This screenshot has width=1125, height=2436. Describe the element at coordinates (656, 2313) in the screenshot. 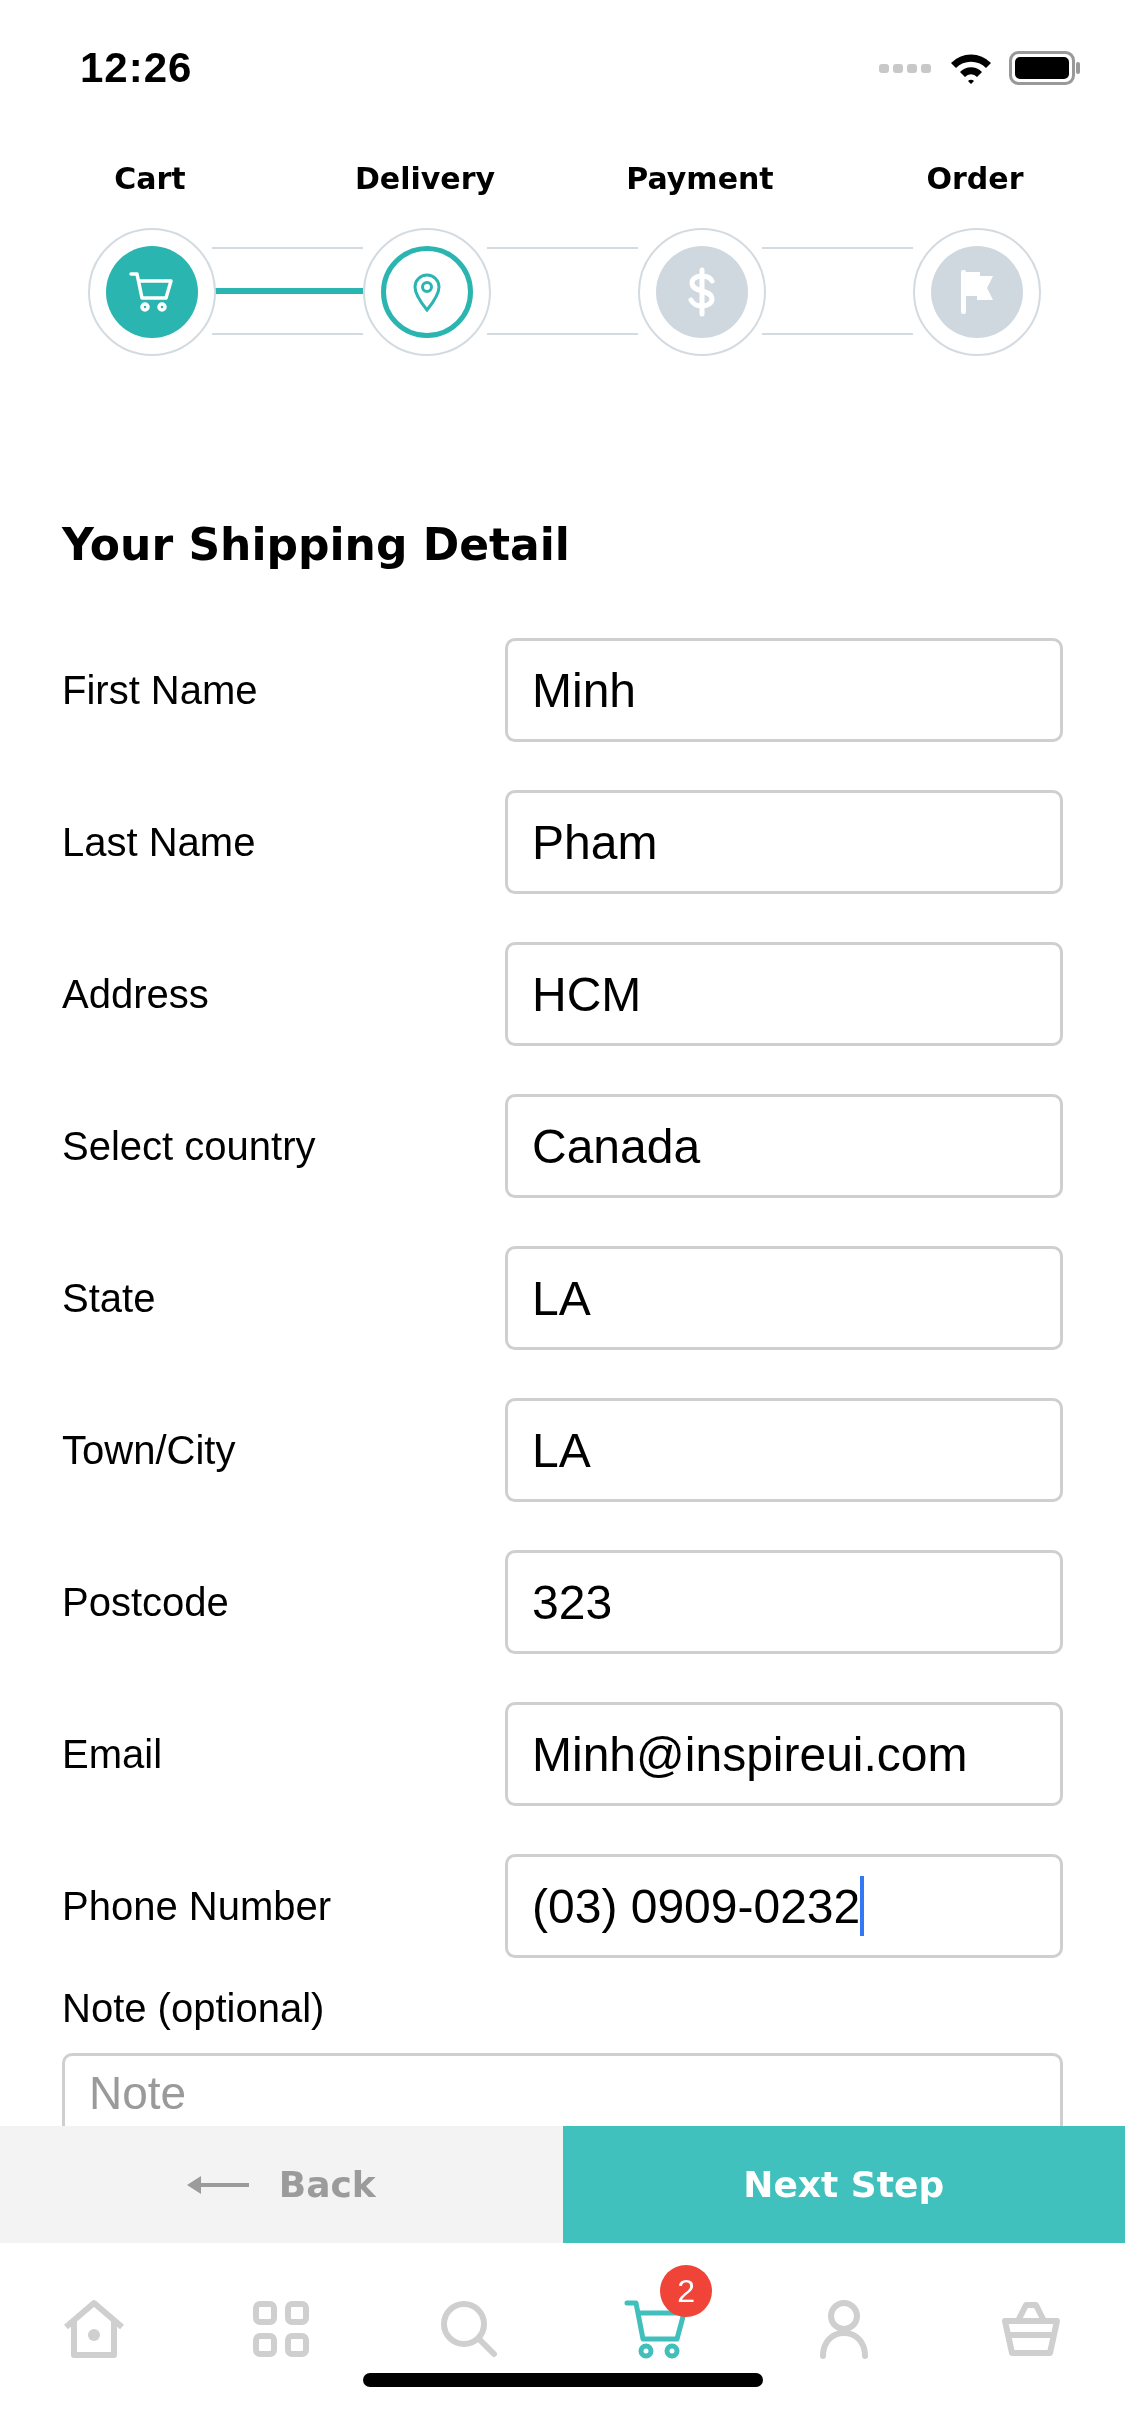

I see `tab-item: 2` at that location.